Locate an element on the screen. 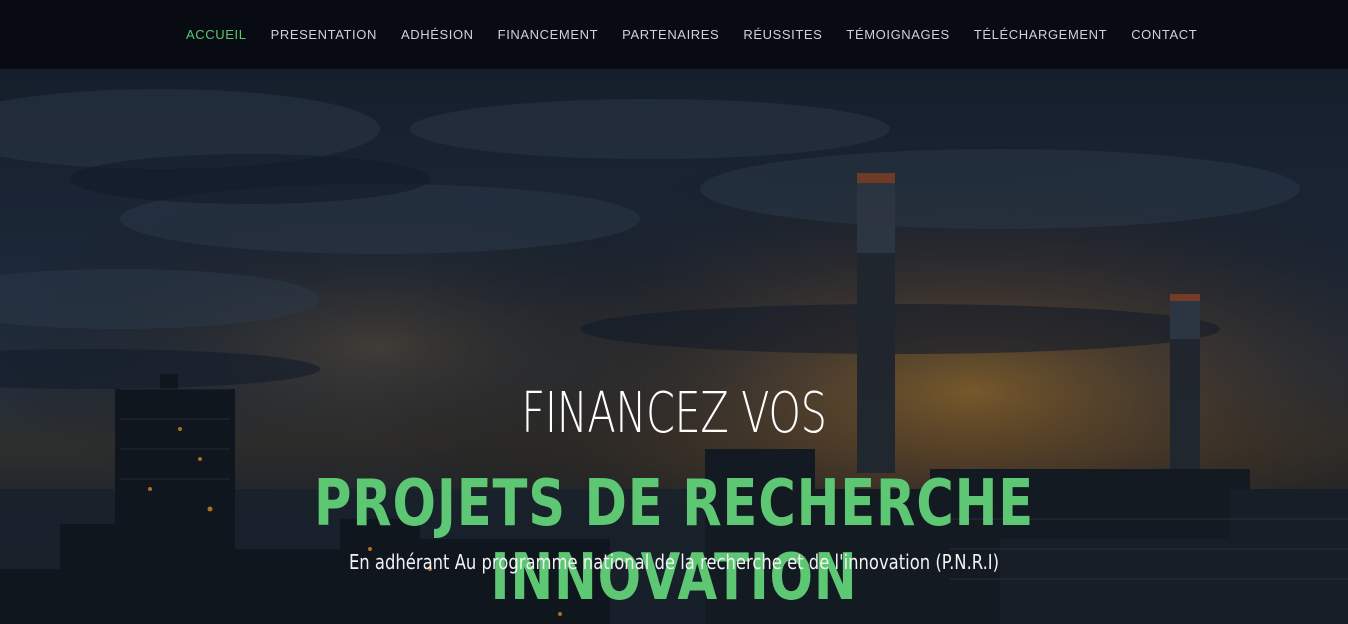 This screenshot has height=624, width=1348. nav-item-presentation: PRESENTATION is located at coordinates (324, 34).